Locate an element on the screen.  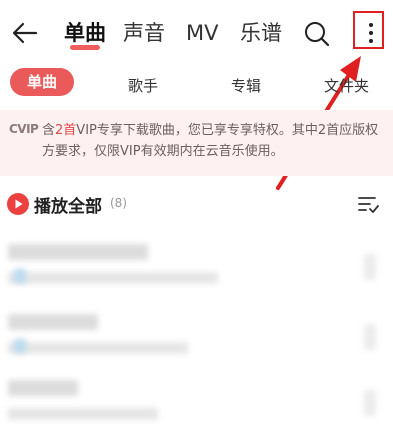
subtab-artist: 歌手 is located at coordinates (143, 85).